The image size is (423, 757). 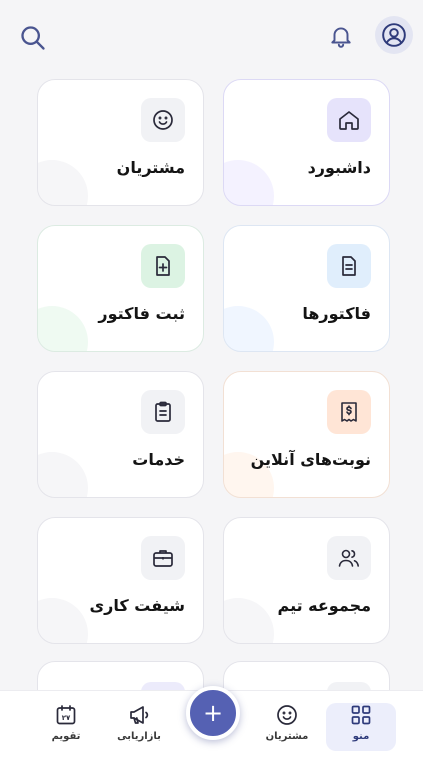 I want to click on nav-label: مشتریان, so click(x=287, y=736).